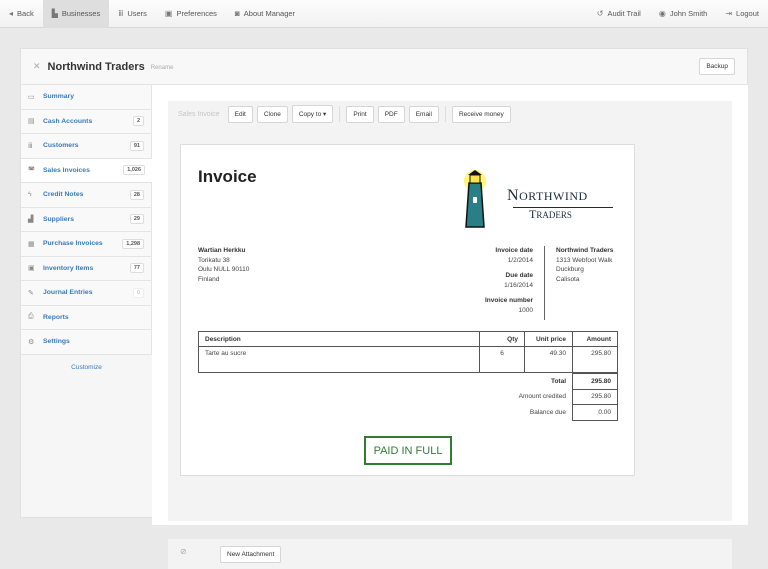  I want to click on nav-preferences: ▣ Preferences, so click(191, 14).